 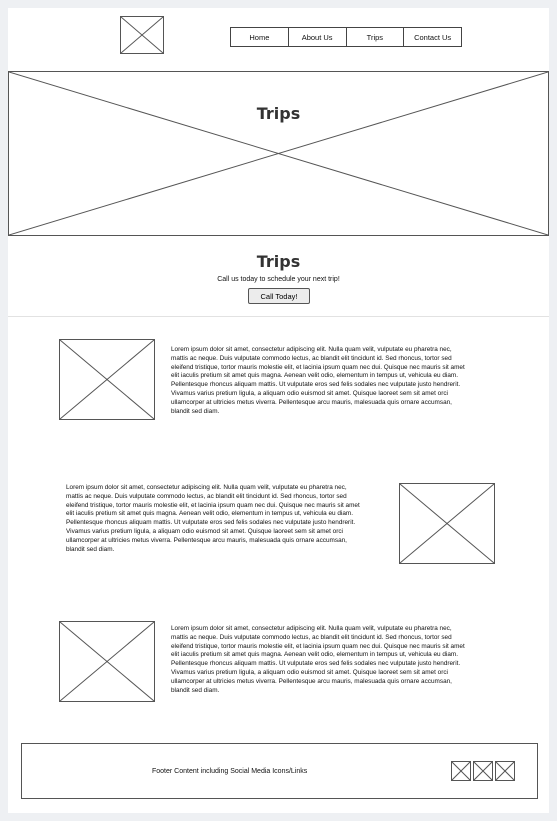 I want to click on main-nav: Home About Us Trips Contact Us, so click(x=346, y=37).